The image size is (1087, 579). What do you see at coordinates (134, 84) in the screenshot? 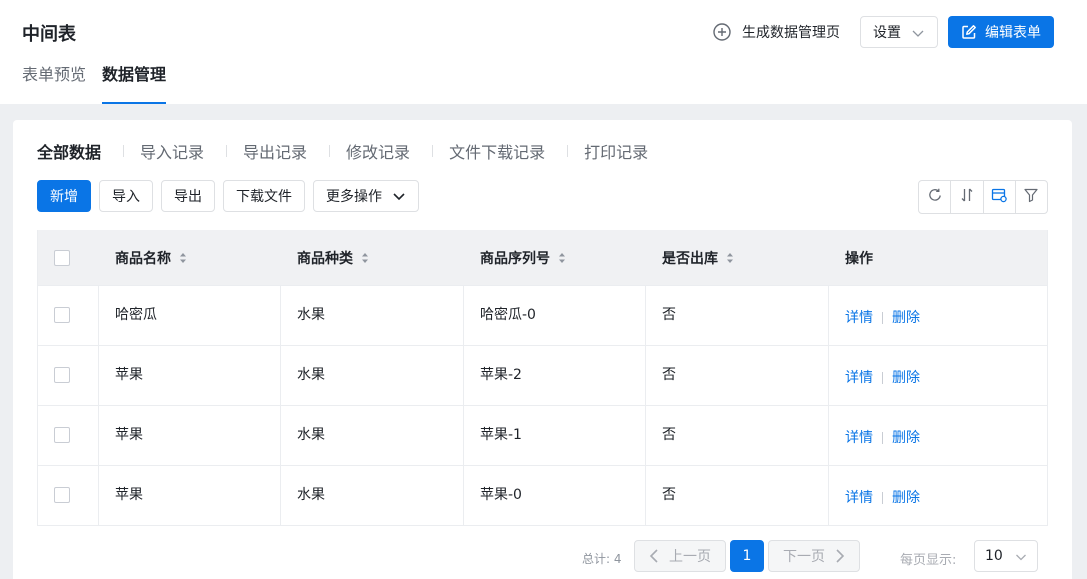
I see `tab-data-management: 数据管理` at bounding box center [134, 84].